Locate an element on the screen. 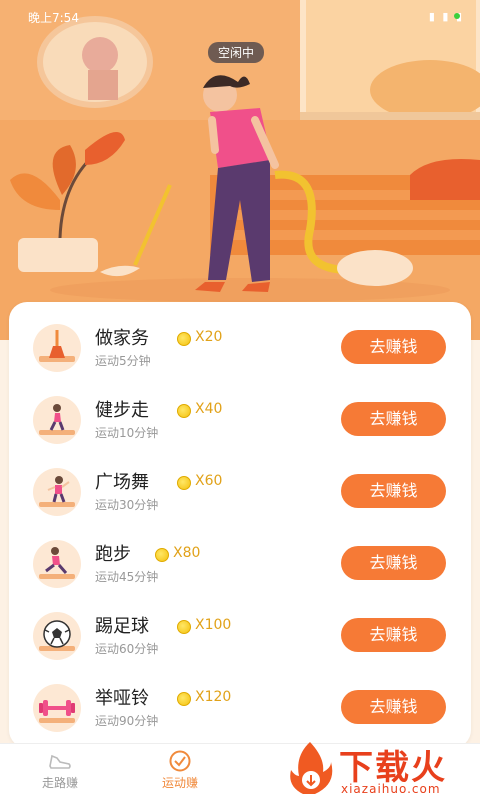  nav-label: 走路赚 is located at coordinates (59, 783).